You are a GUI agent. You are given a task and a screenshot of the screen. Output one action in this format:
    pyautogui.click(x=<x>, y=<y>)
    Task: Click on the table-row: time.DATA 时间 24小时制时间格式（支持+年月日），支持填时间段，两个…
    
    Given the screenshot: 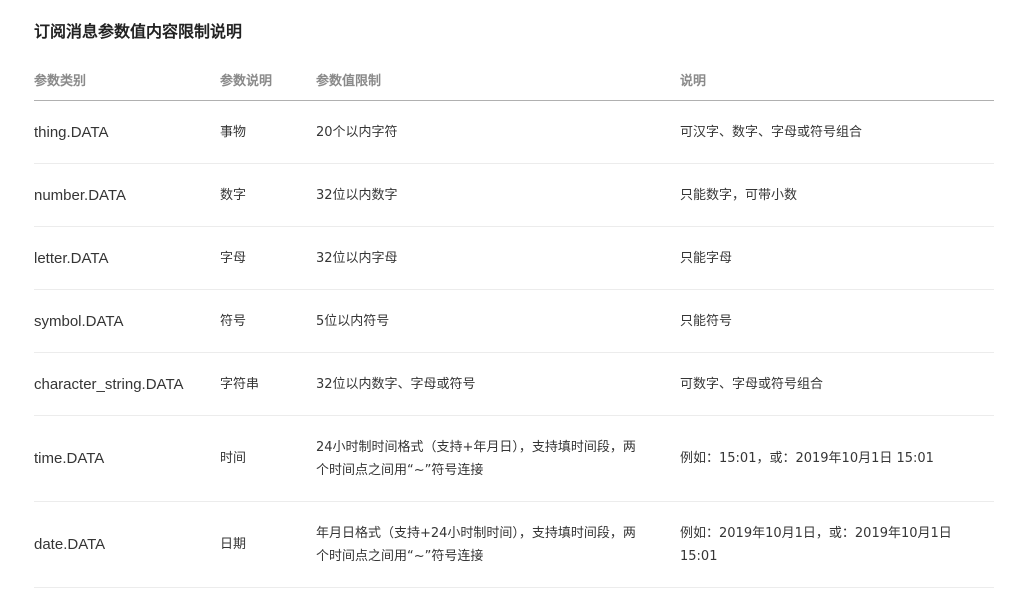 What is the action you would take?
    pyautogui.click(x=514, y=458)
    